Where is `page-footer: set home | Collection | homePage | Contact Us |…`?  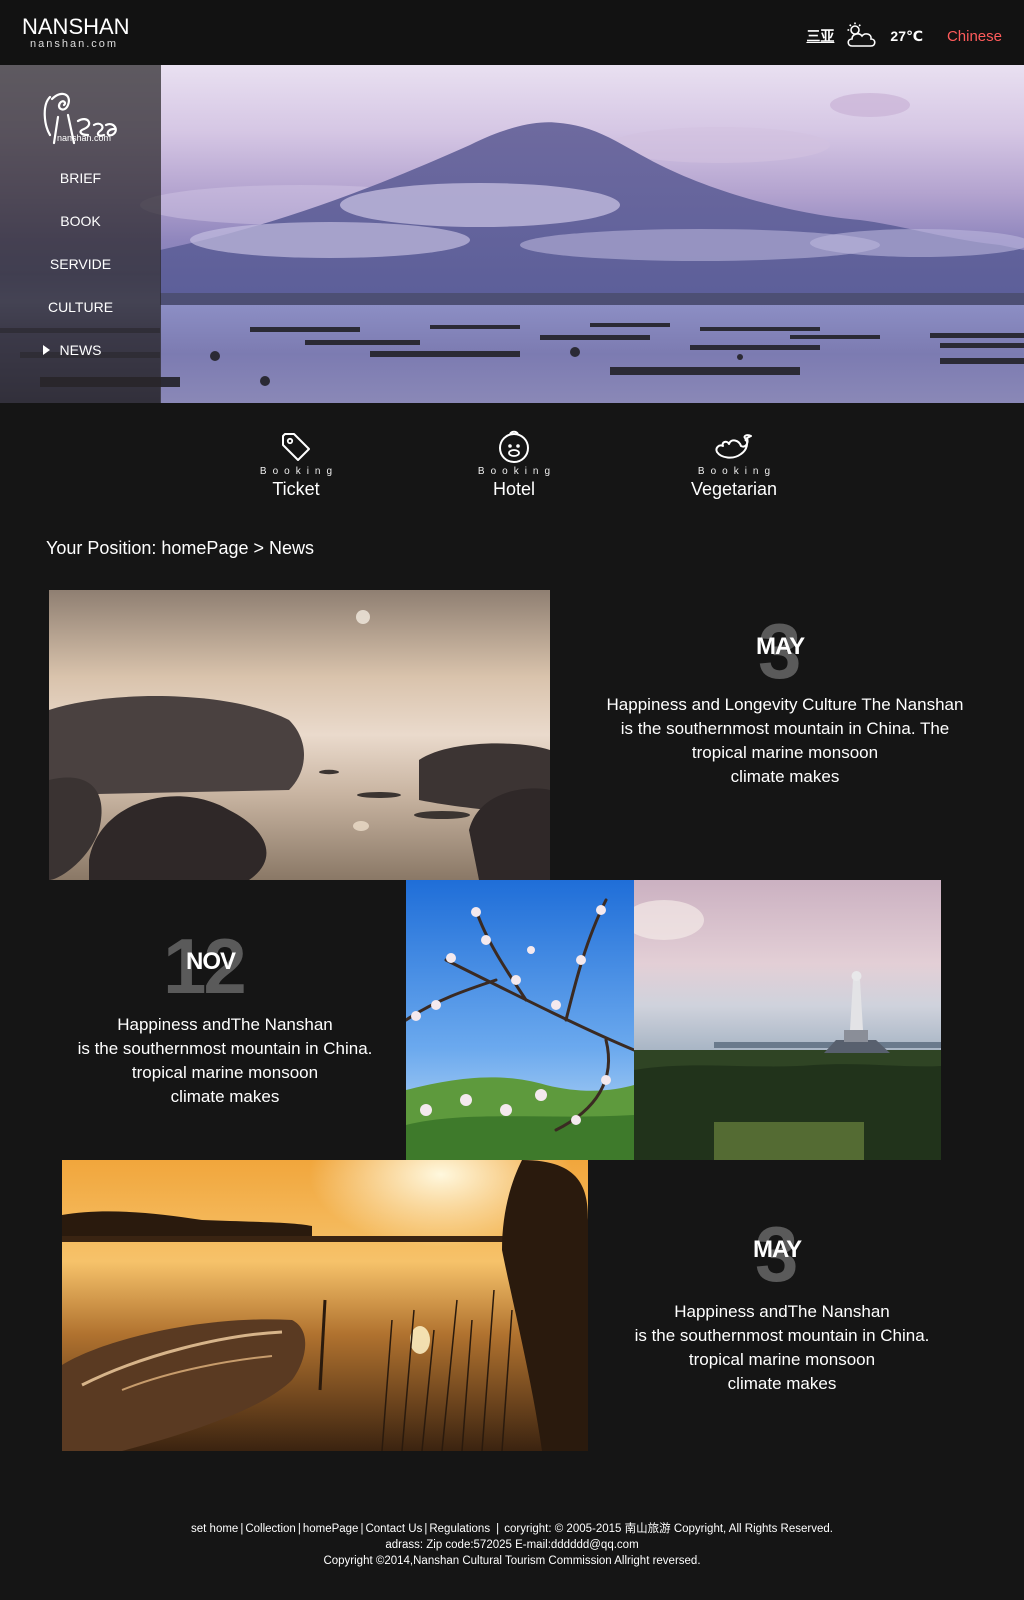 page-footer: set home | Collection | homePage | Contact Us |… is located at coordinates (512, 1545).